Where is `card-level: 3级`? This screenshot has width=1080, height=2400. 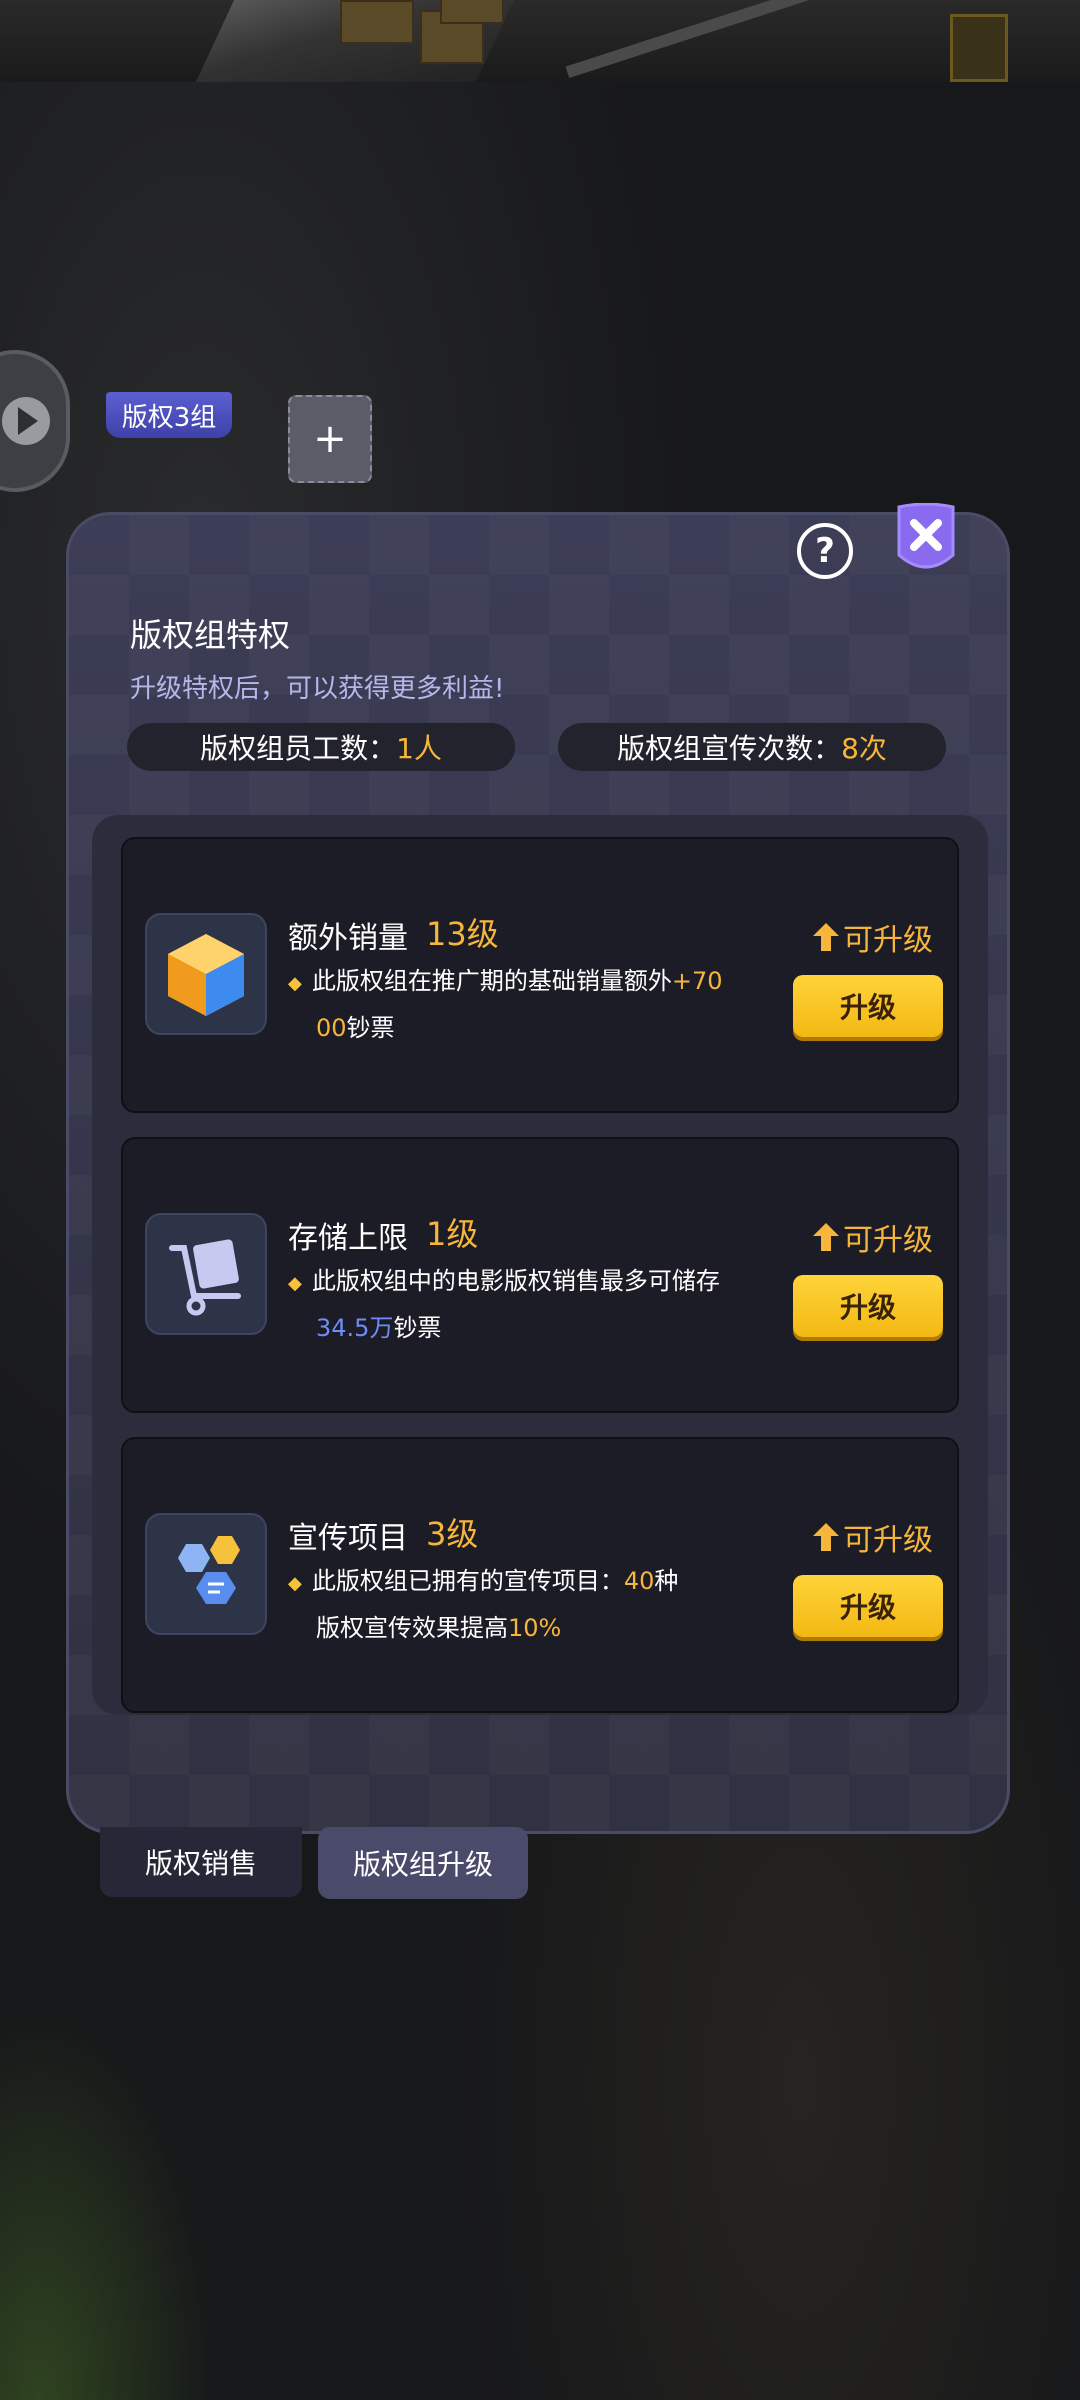 card-level: 3级 is located at coordinates (452, 1534).